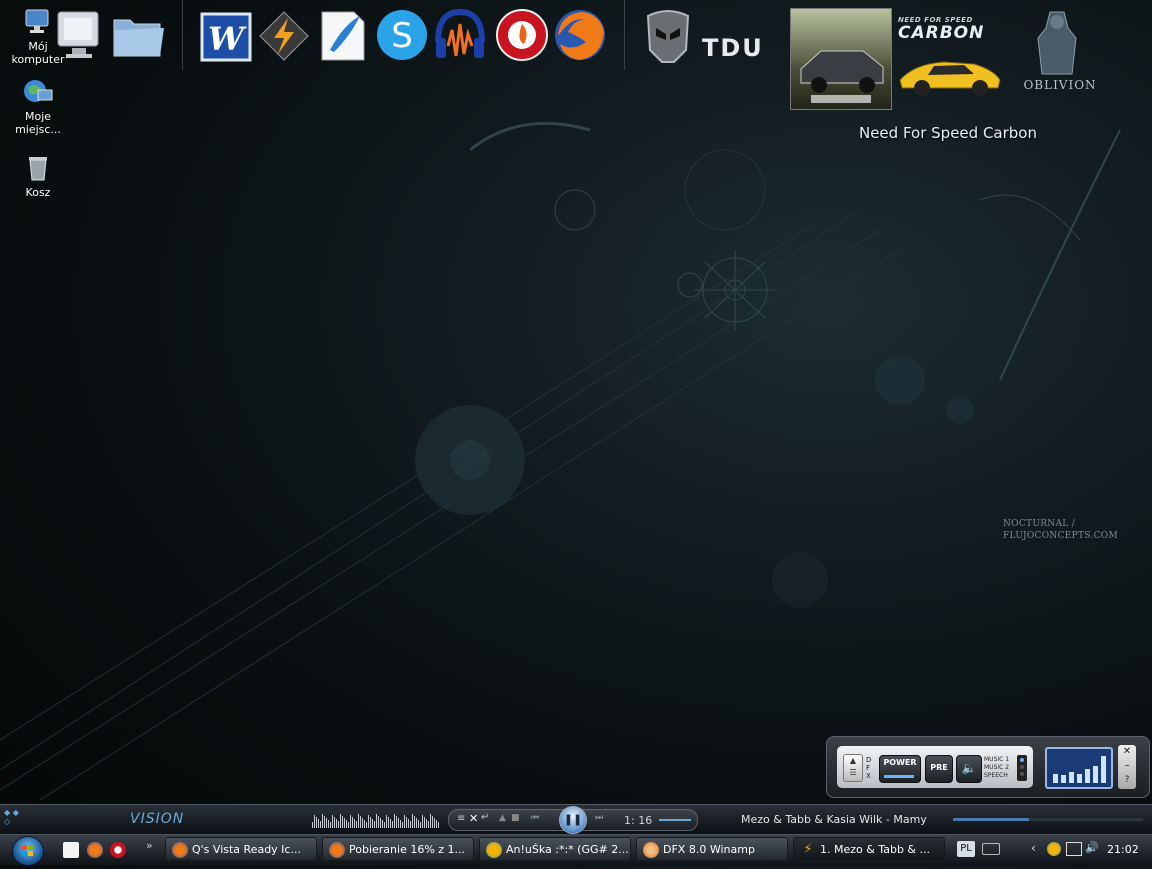 The height and width of the screenshot is (869, 1152). I want to click on monitor-icon, so click(82, 35).